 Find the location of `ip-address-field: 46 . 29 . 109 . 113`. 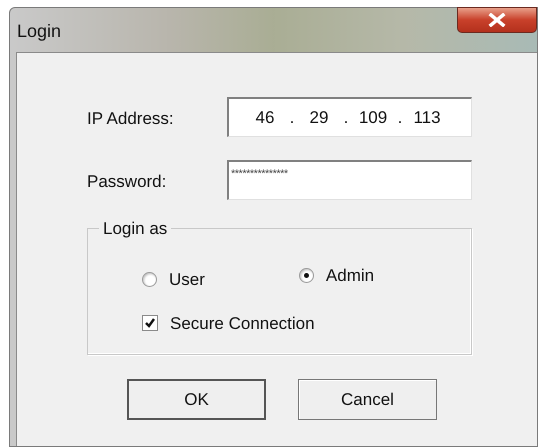

ip-address-field: 46 . 29 . 109 . 113 is located at coordinates (349, 117).